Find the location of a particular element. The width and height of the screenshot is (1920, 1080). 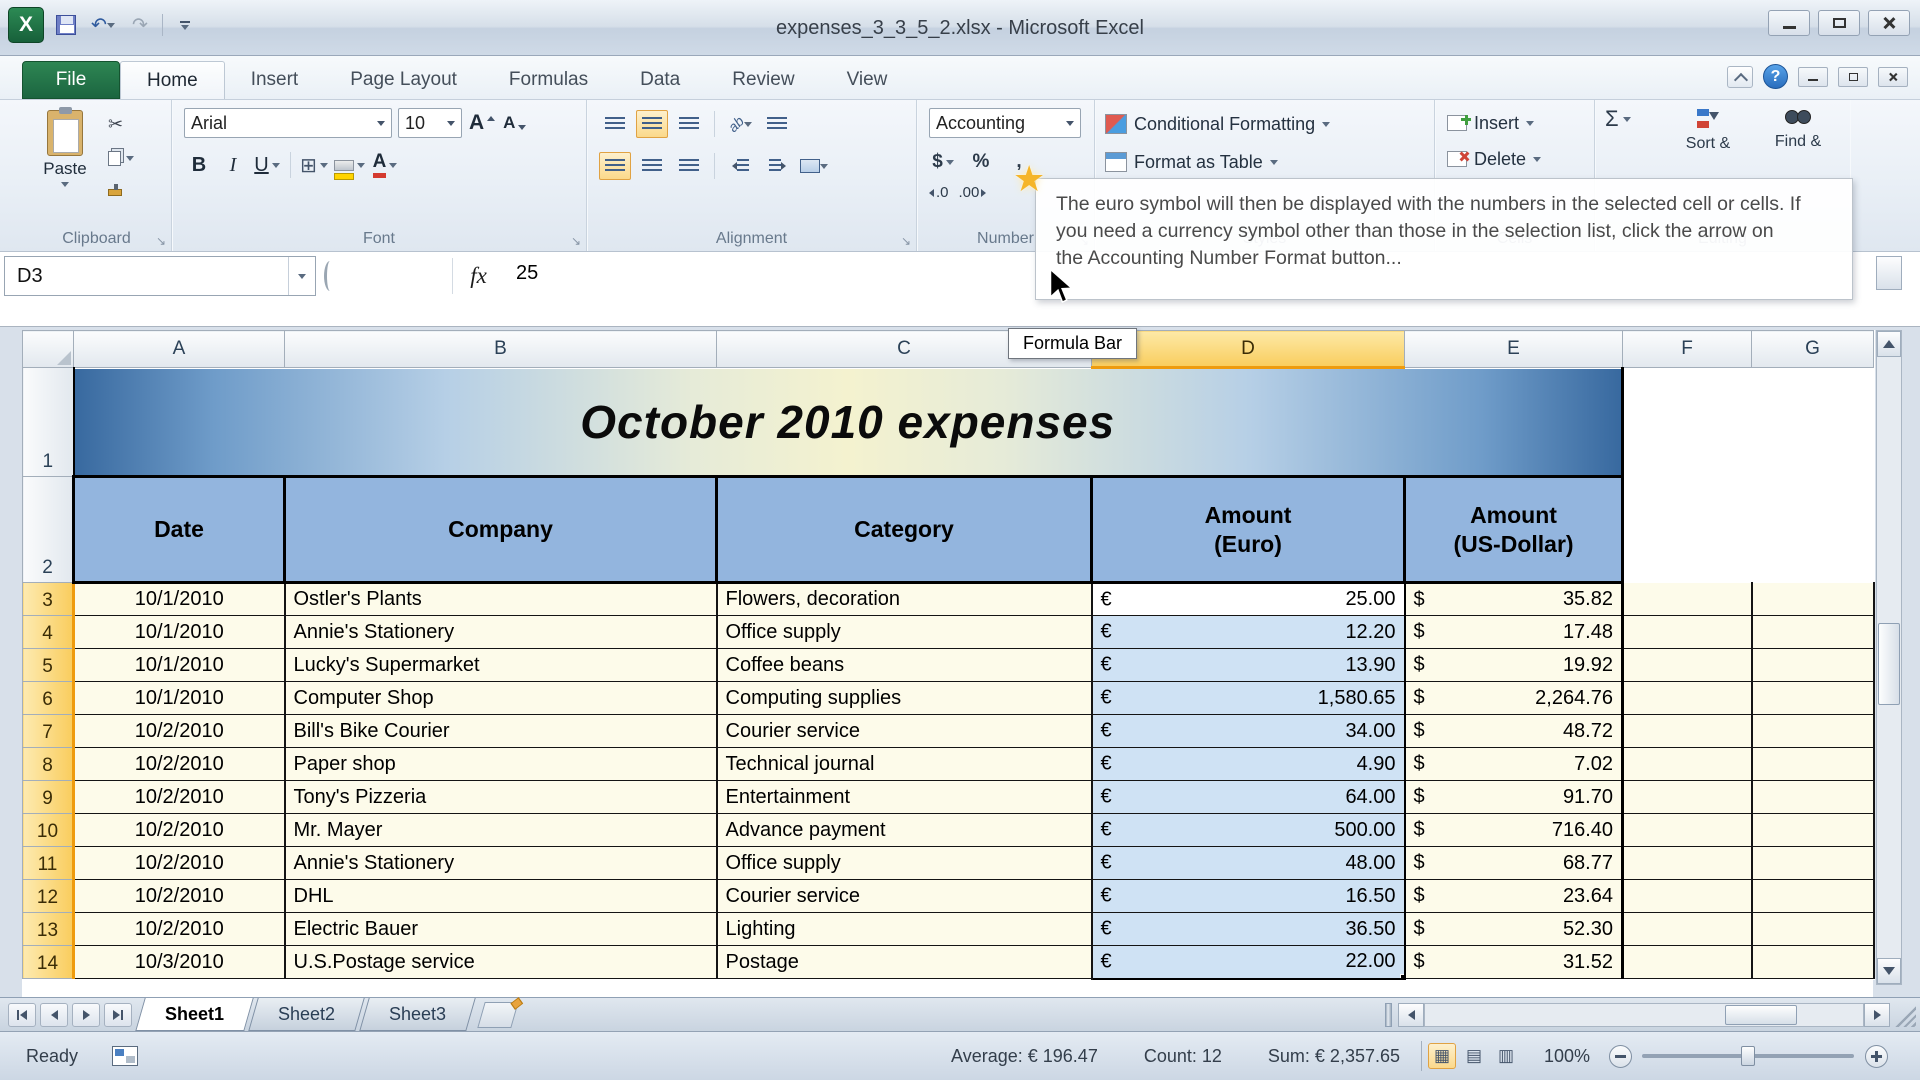

cell-F2 is located at coordinates (1687, 529).